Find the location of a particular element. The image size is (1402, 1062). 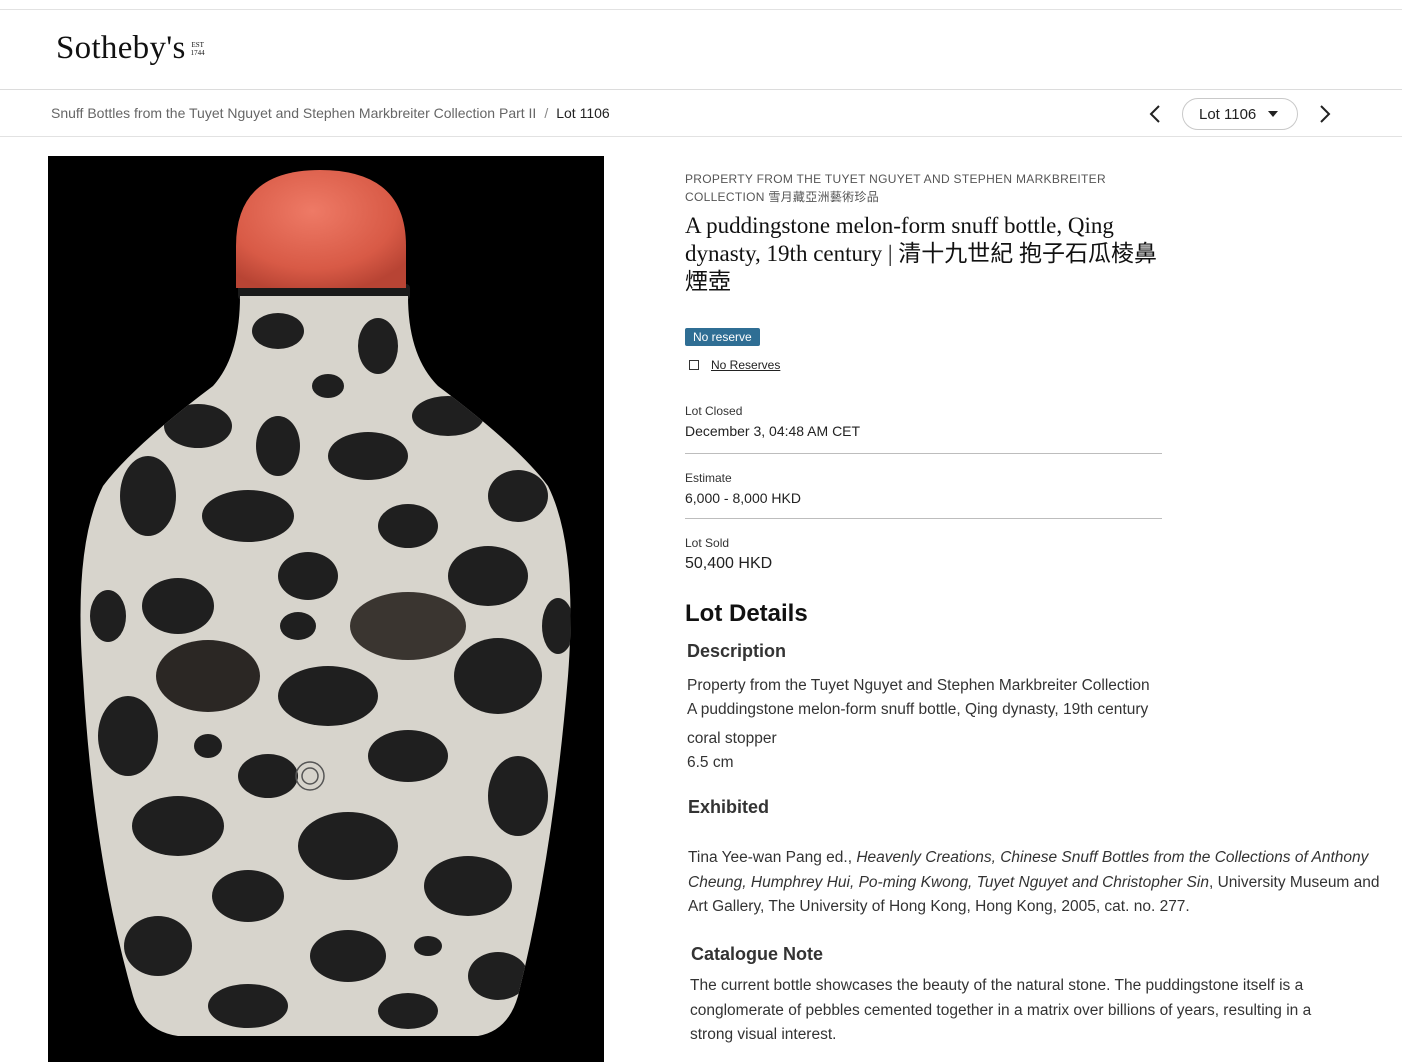

logo-wordmark: Sotheby's is located at coordinates (121, 48).